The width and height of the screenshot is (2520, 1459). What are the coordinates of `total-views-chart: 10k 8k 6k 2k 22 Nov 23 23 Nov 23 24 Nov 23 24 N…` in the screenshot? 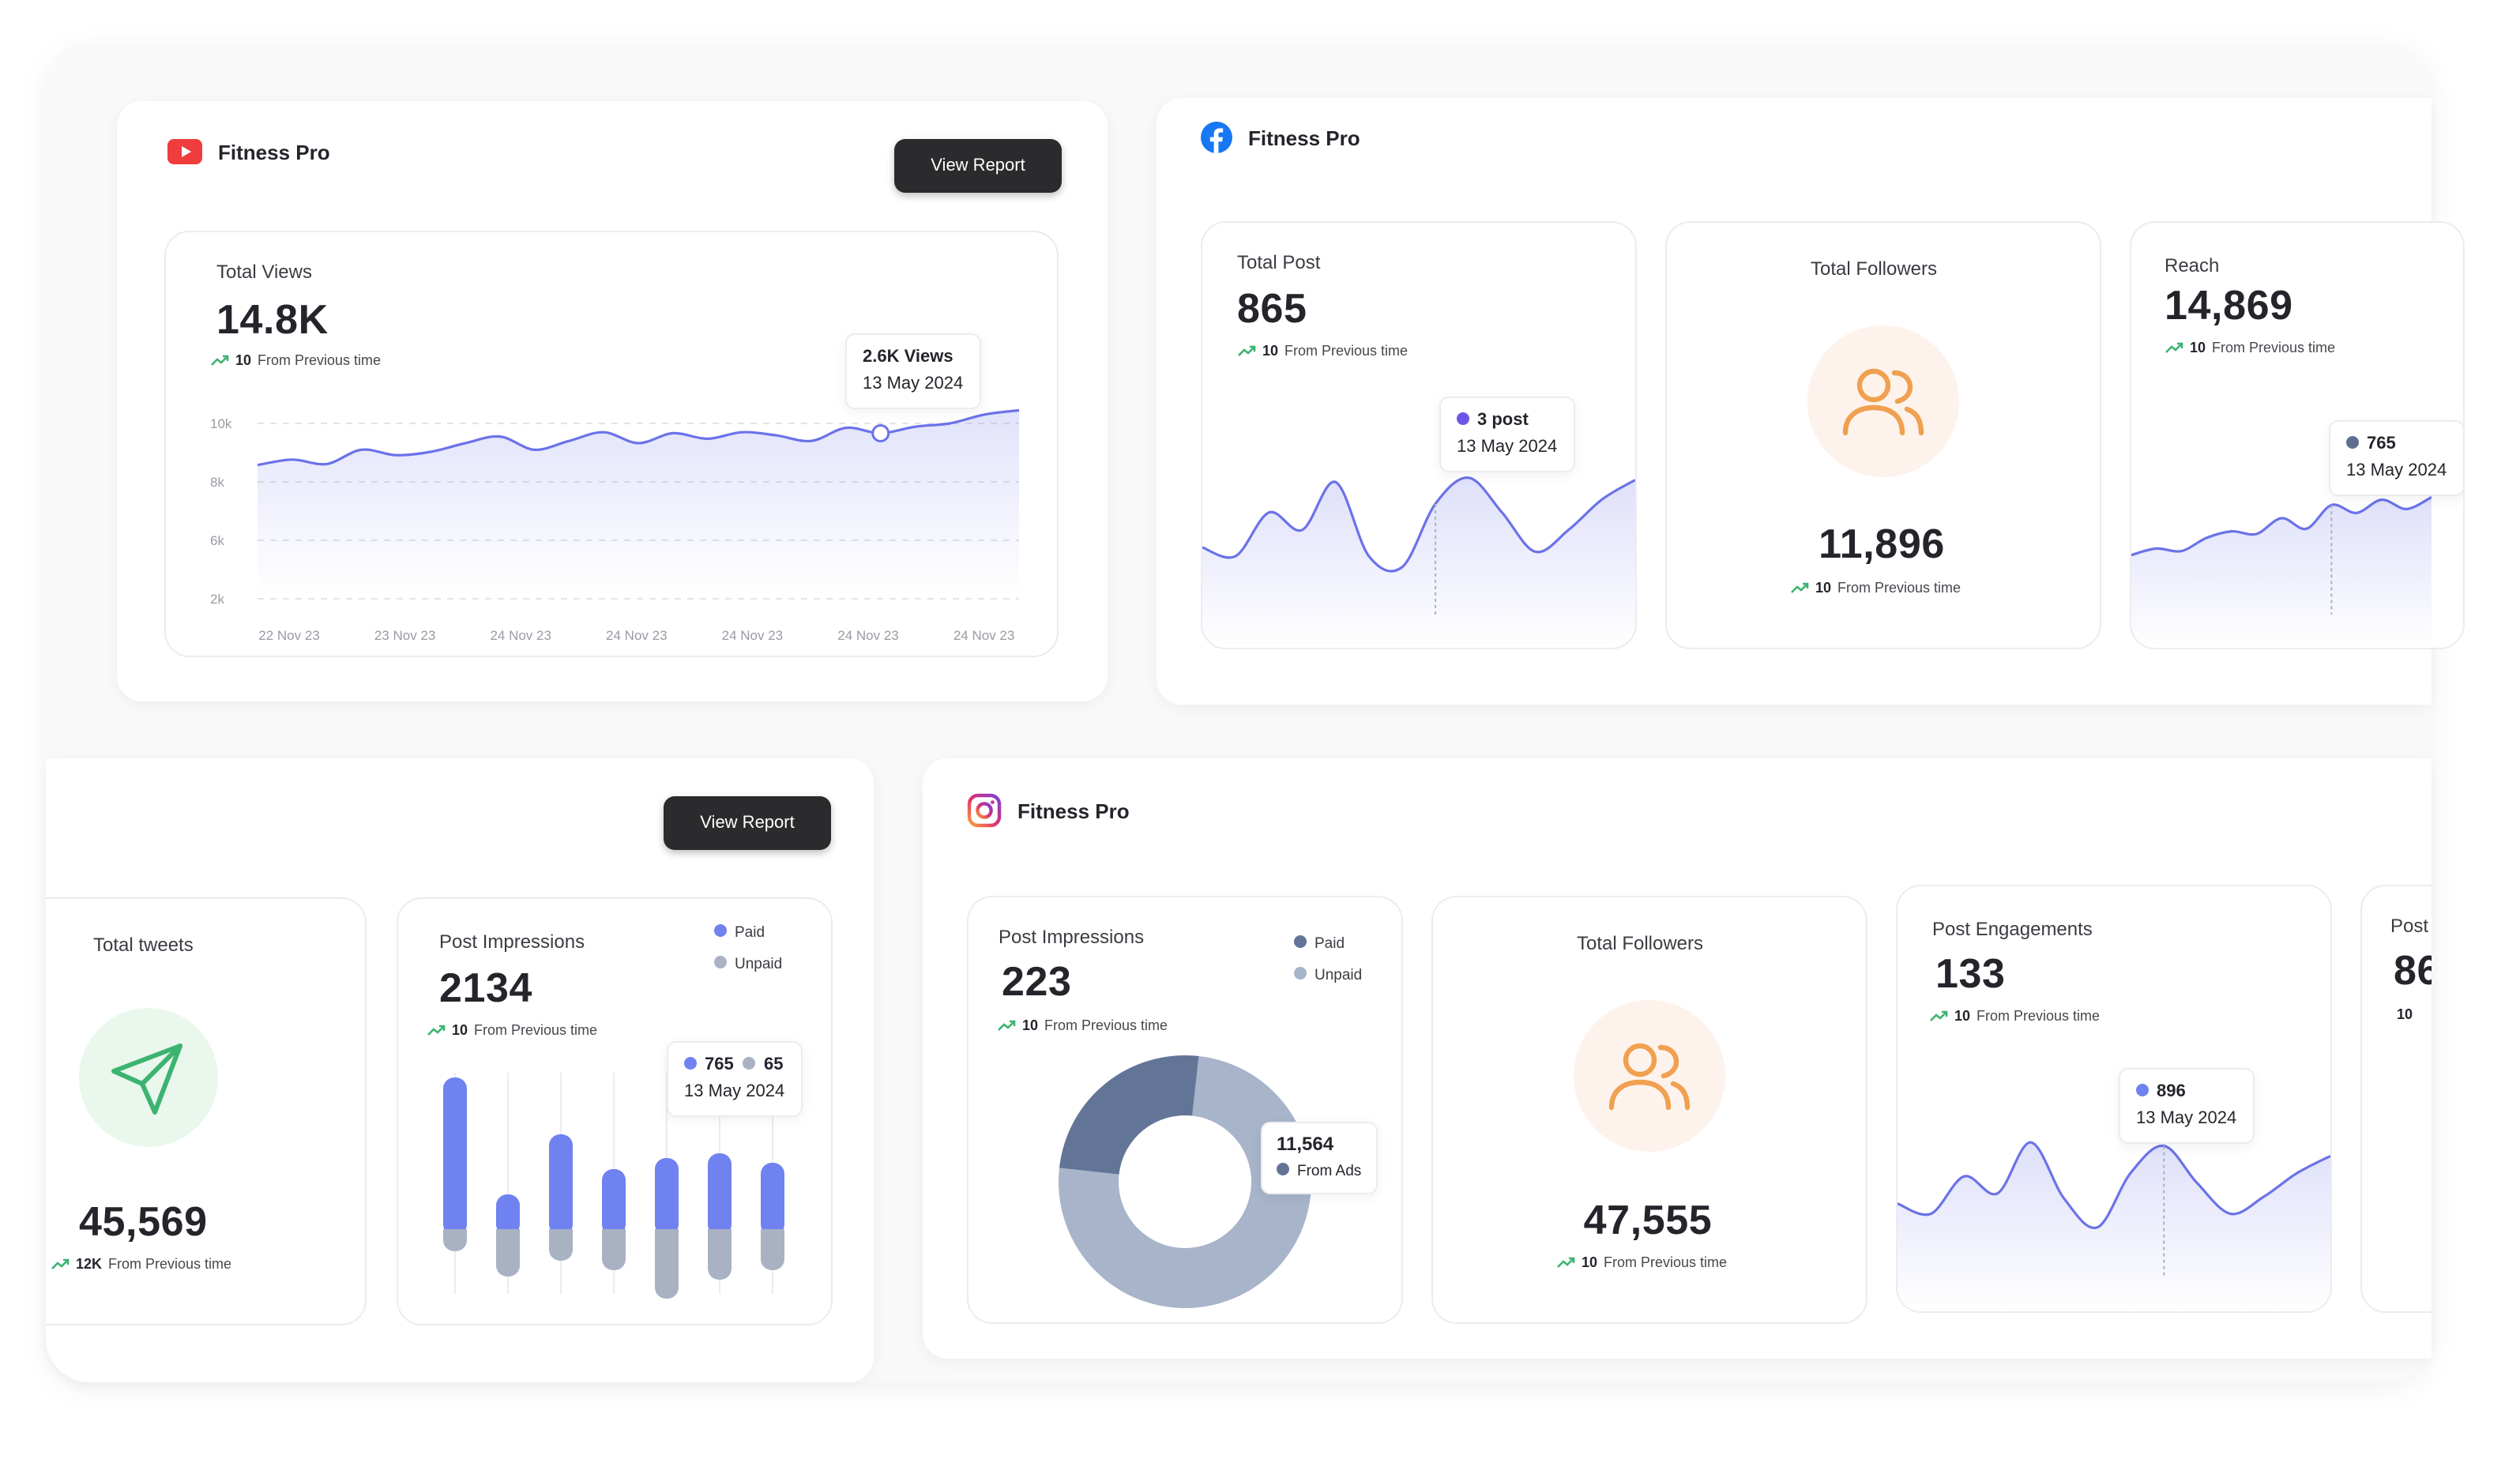 It's located at (615, 525).